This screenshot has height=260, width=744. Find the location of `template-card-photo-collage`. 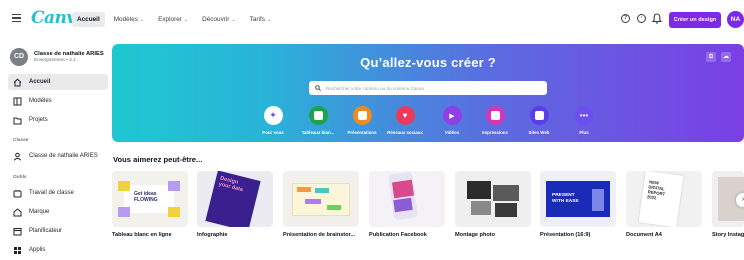

template-card-photo-collage is located at coordinates (493, 199).